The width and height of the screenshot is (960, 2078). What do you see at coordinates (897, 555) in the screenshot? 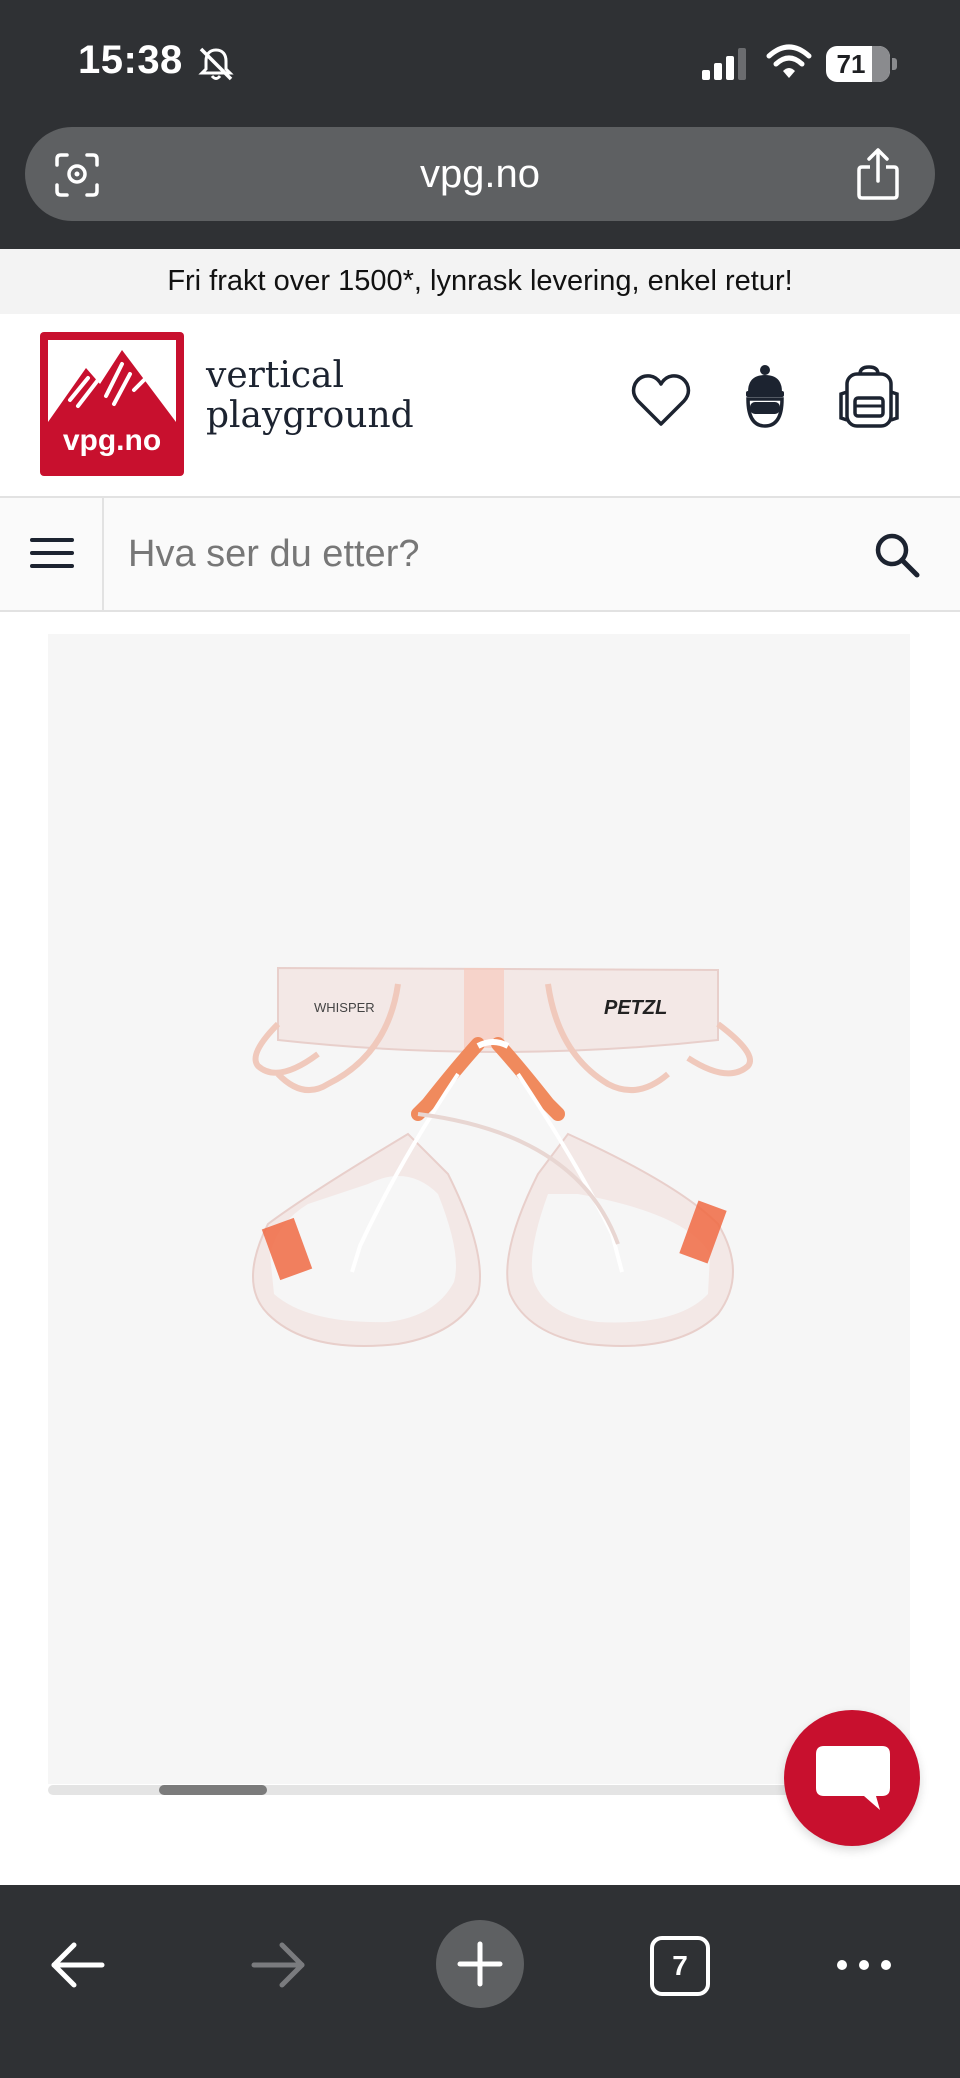
I see `search-icon` at bounding box center [897, 555].